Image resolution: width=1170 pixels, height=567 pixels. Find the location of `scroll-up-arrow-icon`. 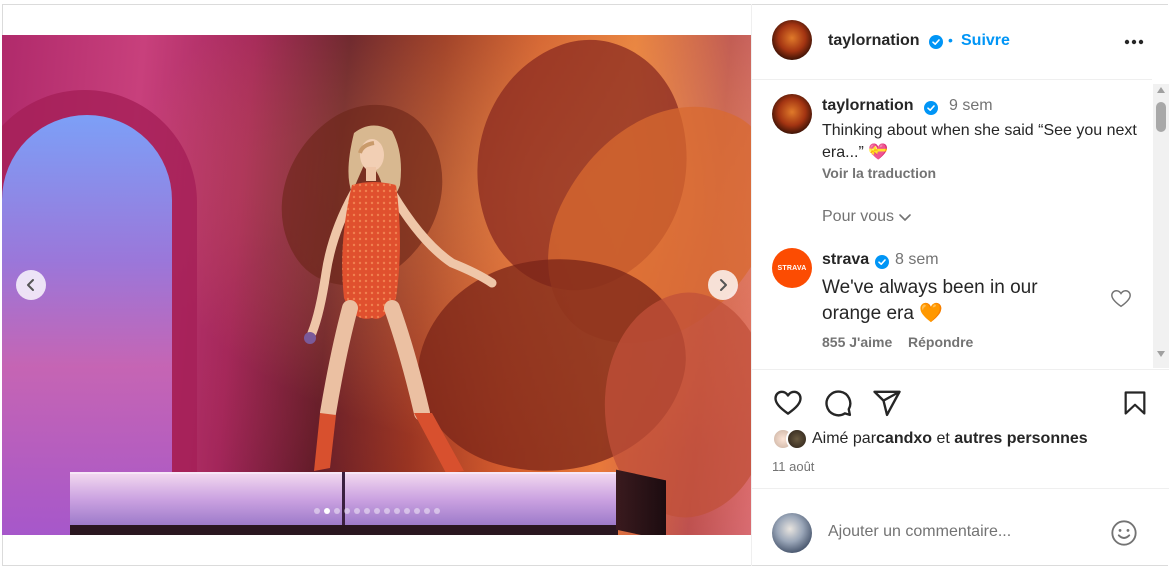

scroll-up-arrow-icon is located at coordinates (1161, 90).